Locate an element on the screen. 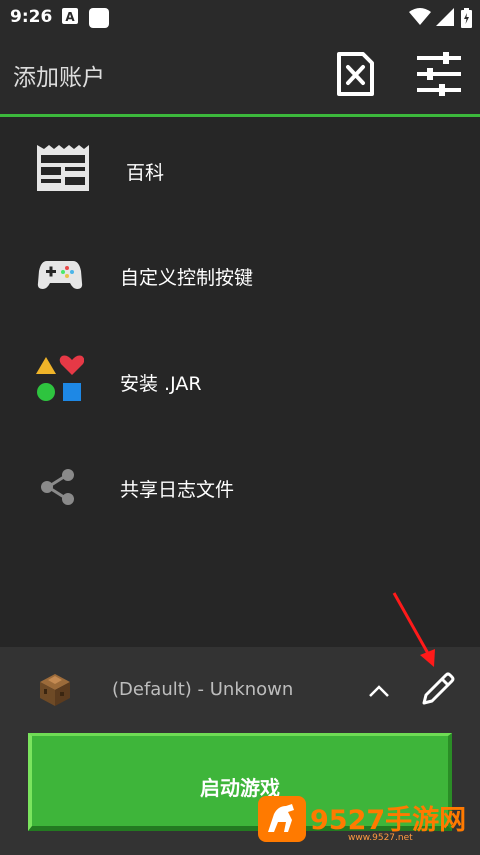 Image resolution: width=480 pixels, height=855 pixels. version-label: (Default) - Unknown is located at coordinates (203, 689).